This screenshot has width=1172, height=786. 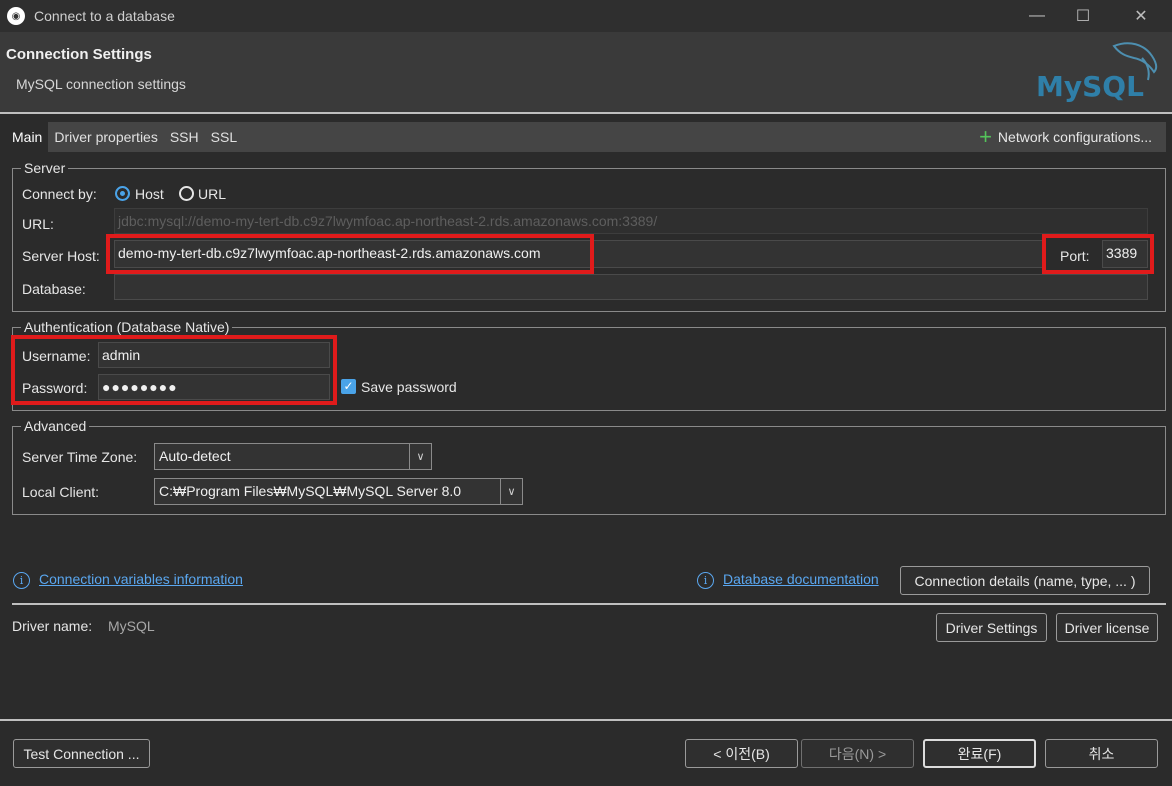 What do you see at coordinates (80, 457) in the screenshot?
I see `server-timezone-label: Server Time Zone:` at bounding box center [80, 457].